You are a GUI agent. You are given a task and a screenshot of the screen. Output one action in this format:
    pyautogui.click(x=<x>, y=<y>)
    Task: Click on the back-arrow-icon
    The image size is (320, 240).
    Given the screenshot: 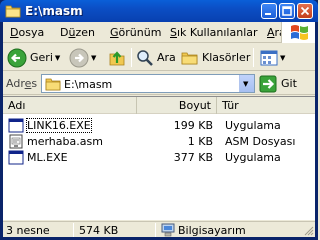 What is the action you would take?
    pyautogui.click(x=17, y=57)
    